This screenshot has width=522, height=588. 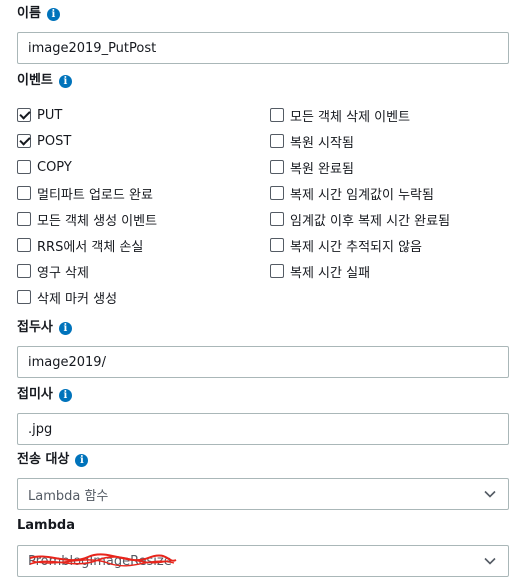 I want to click on event-checkbox-row: 복제 시간 추적되지 않음, so click(x=346, y=246).